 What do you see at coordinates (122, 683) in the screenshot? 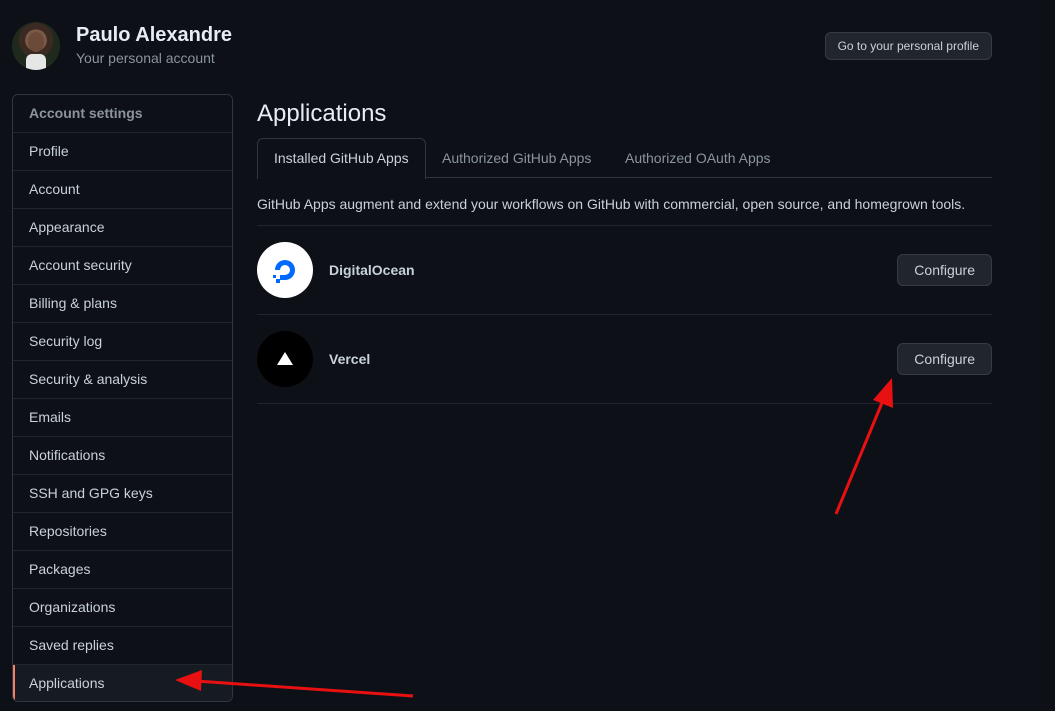
I see `sidebar-item-applications: Applications` at bounding box center [122, 683].